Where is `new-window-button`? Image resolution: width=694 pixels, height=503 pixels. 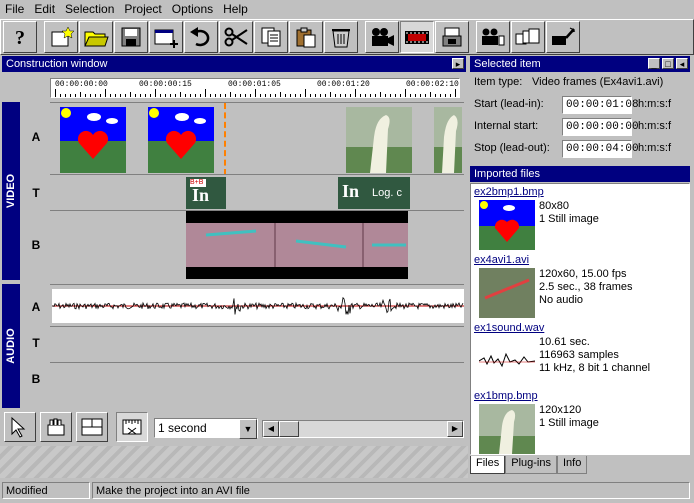 new-window-button is located at coordinates (166, 37).